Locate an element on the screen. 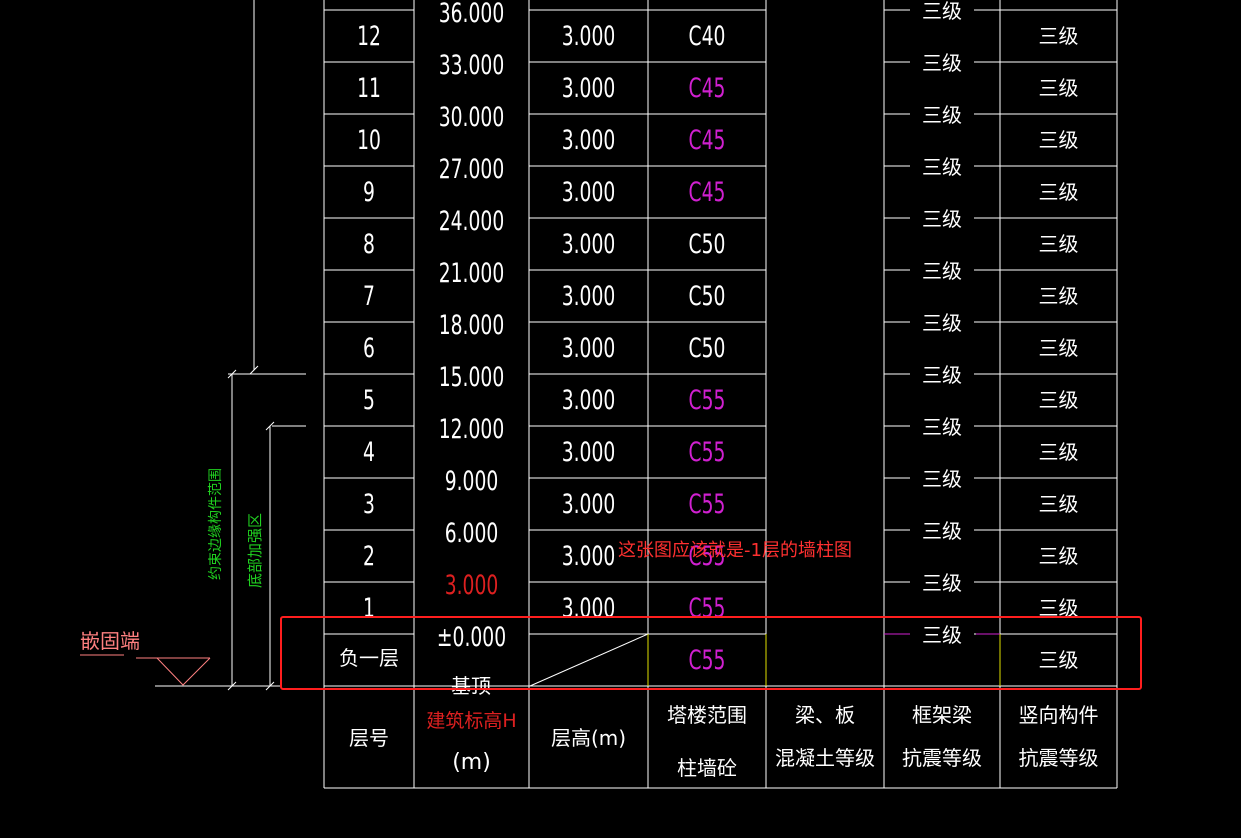 This screenshot has width=1241, height=838. elevation-cell: 15.000 is located at coordinates (471, 378).